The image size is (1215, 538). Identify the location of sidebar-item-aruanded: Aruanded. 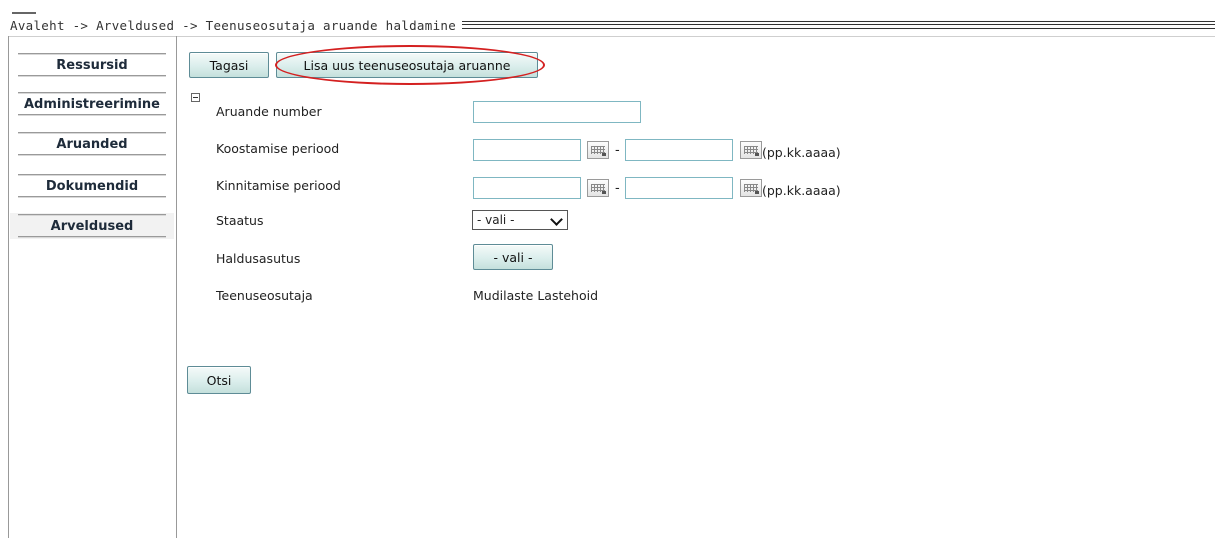
(92, 144).